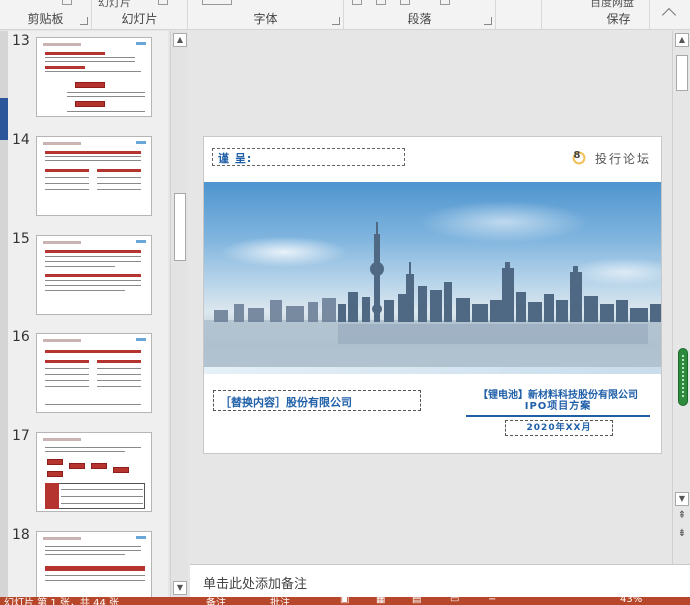 Image resolution: width=690 pixels, height=605 pixels. Describe the element at coordinates (381, 2) in the screenshot. I see `align-center-icon` at that location.